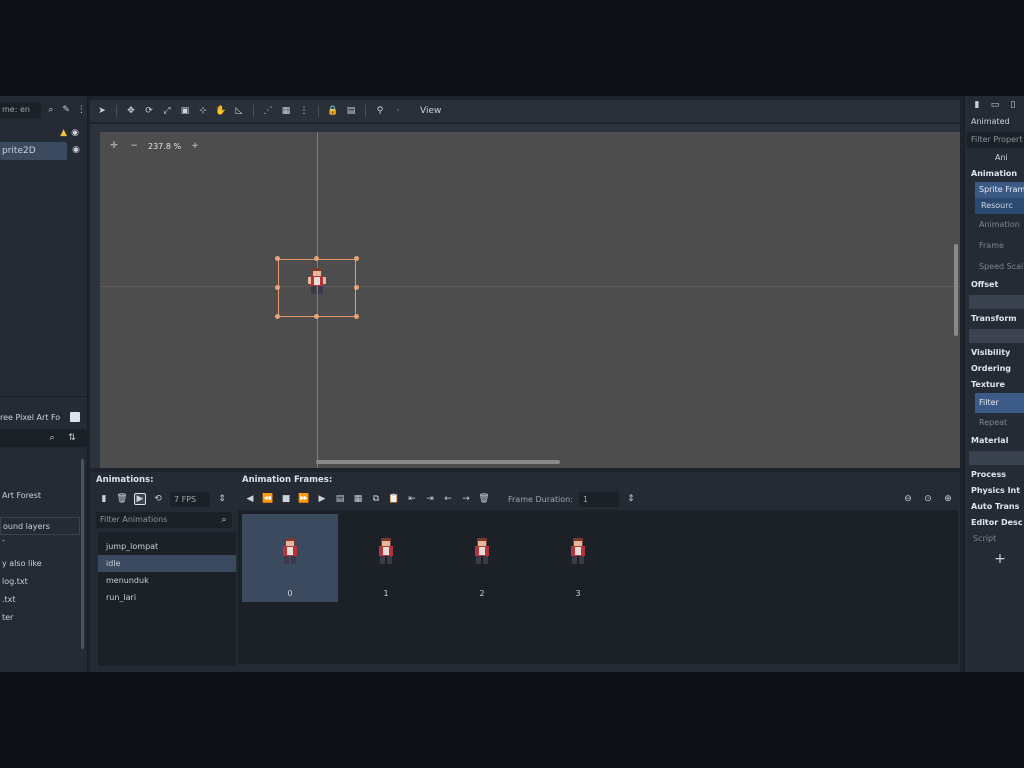  Describe the element at coordinates (44, 541) in the screenshot. I see `filesystem-item: -` at that location.